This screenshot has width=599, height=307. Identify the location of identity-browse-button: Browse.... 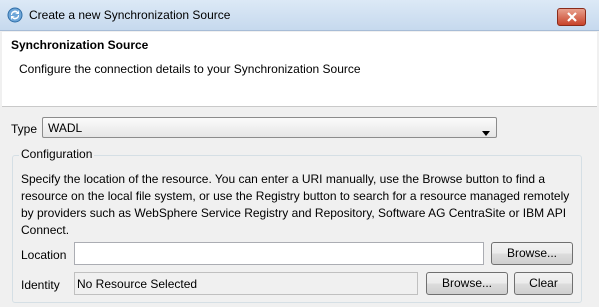
(467, 283).